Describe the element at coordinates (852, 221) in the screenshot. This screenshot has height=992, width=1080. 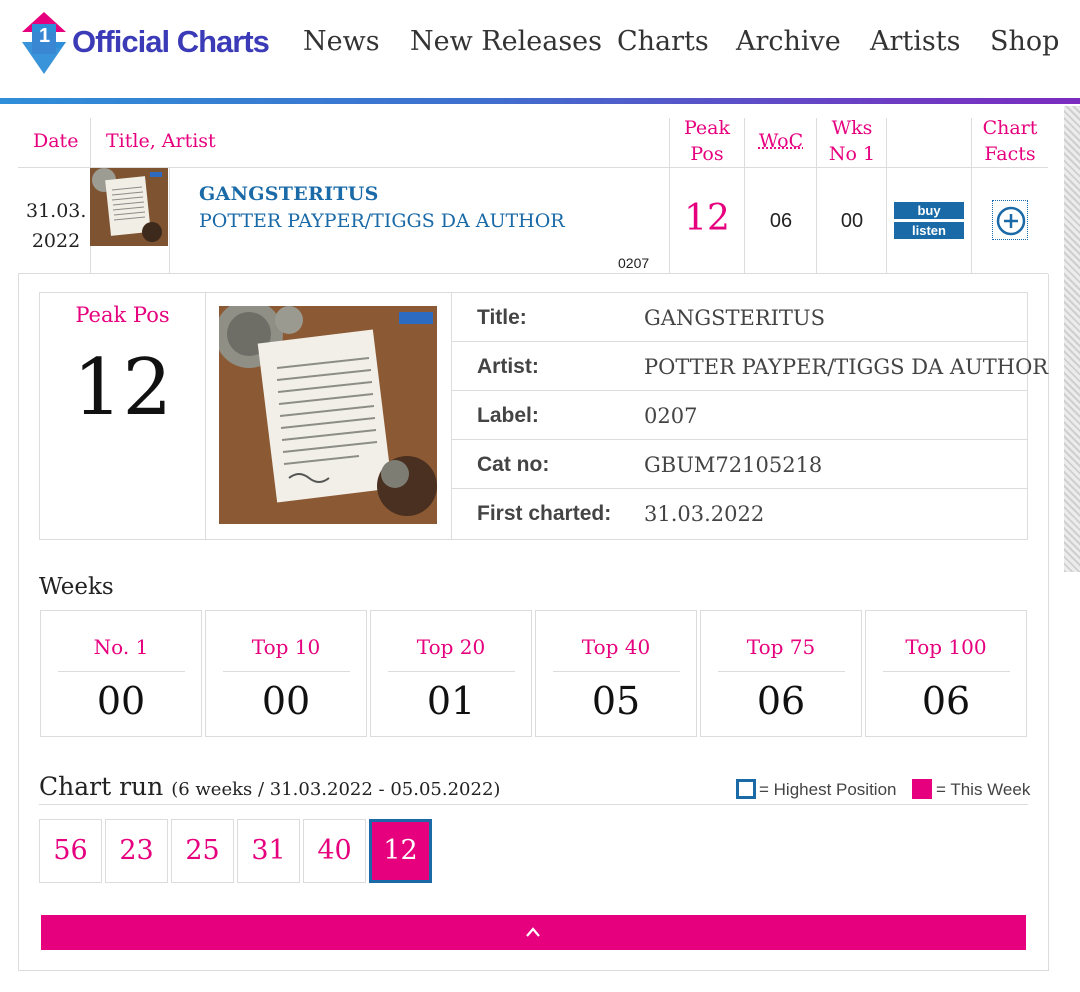
I see `row-wks-no1: 00` at that location.